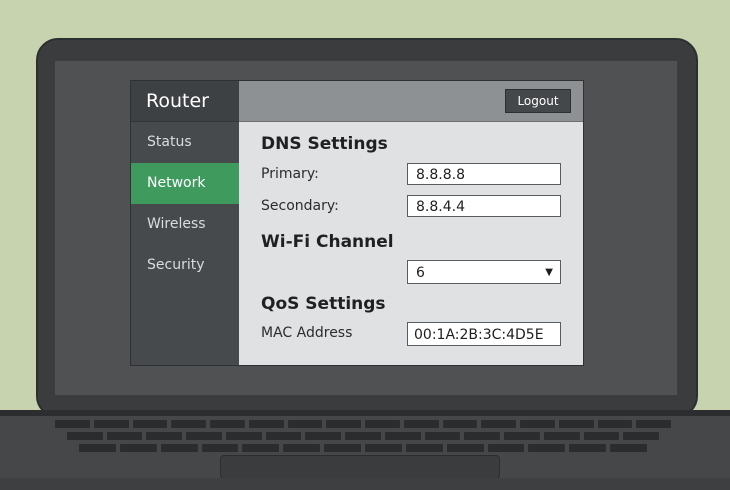 Image resolution: width=730 pixels, height=490 pixels. What do you see at coordinates (484, 174) in the screenshot?
I see `primary-dns-input: 8.8.8.8` at bounding box center [484, 174].